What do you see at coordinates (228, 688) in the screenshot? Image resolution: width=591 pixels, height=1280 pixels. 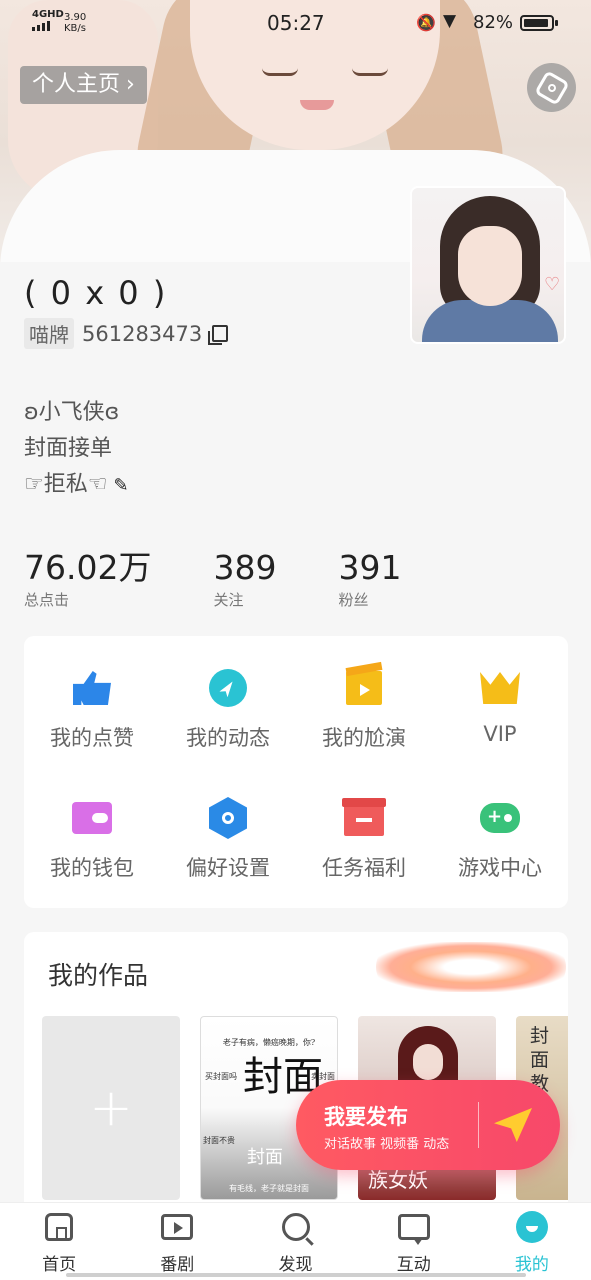 I see `compass-icon` at bounding box center [228, 688].